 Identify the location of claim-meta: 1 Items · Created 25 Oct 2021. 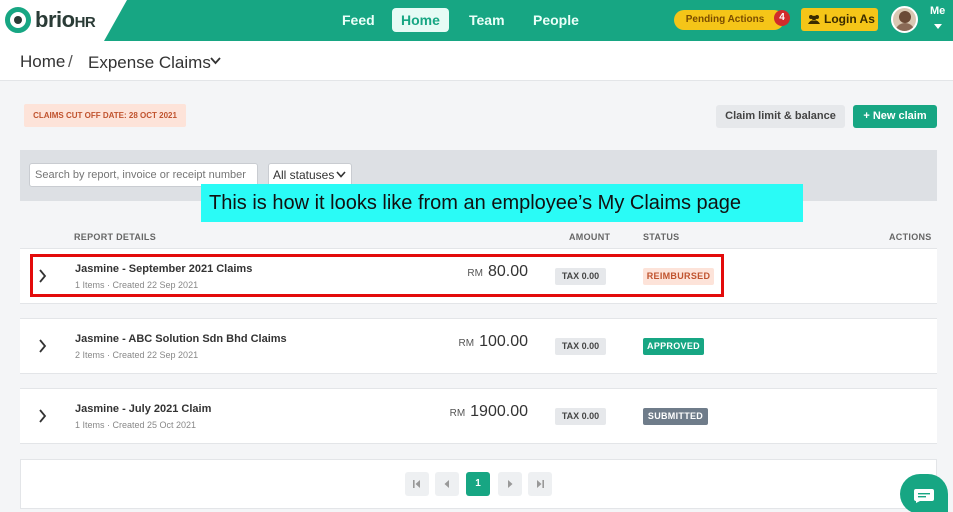
(136, 425).